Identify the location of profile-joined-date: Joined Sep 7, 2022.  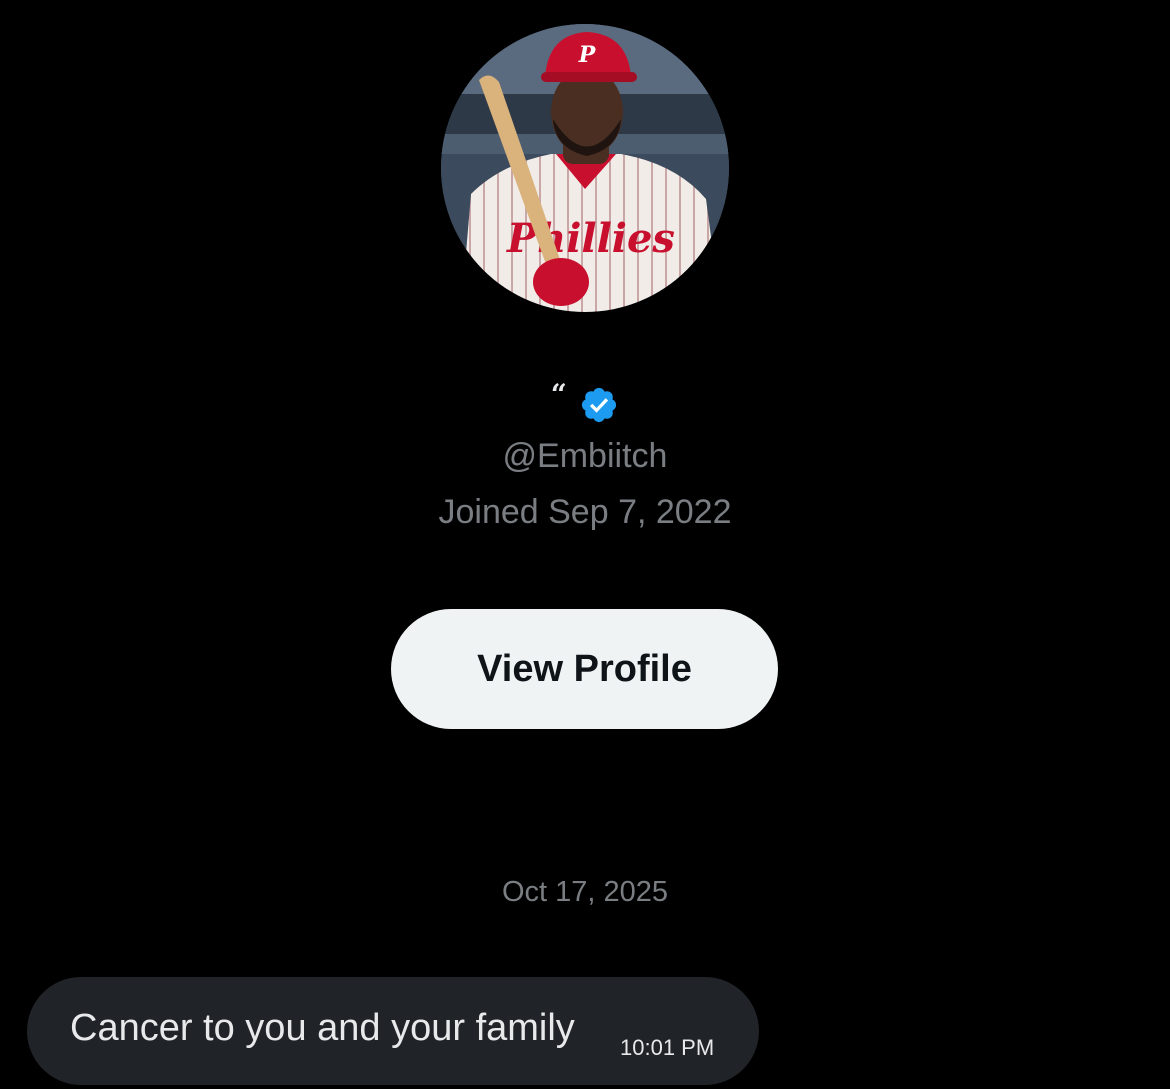
(585, 512).